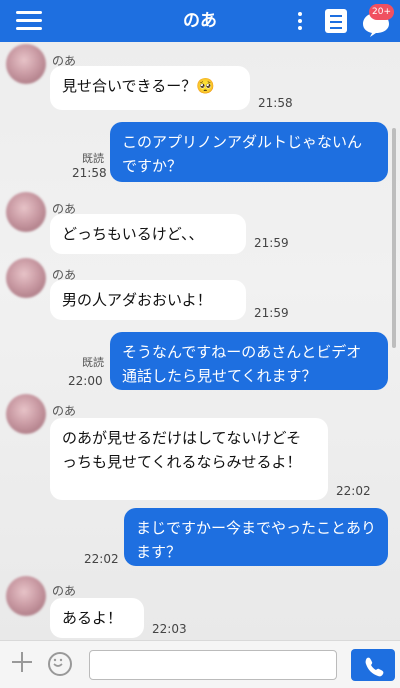 This screenshot has height=688, width=400. I want to click on kebab-icon, so click(300, 22).